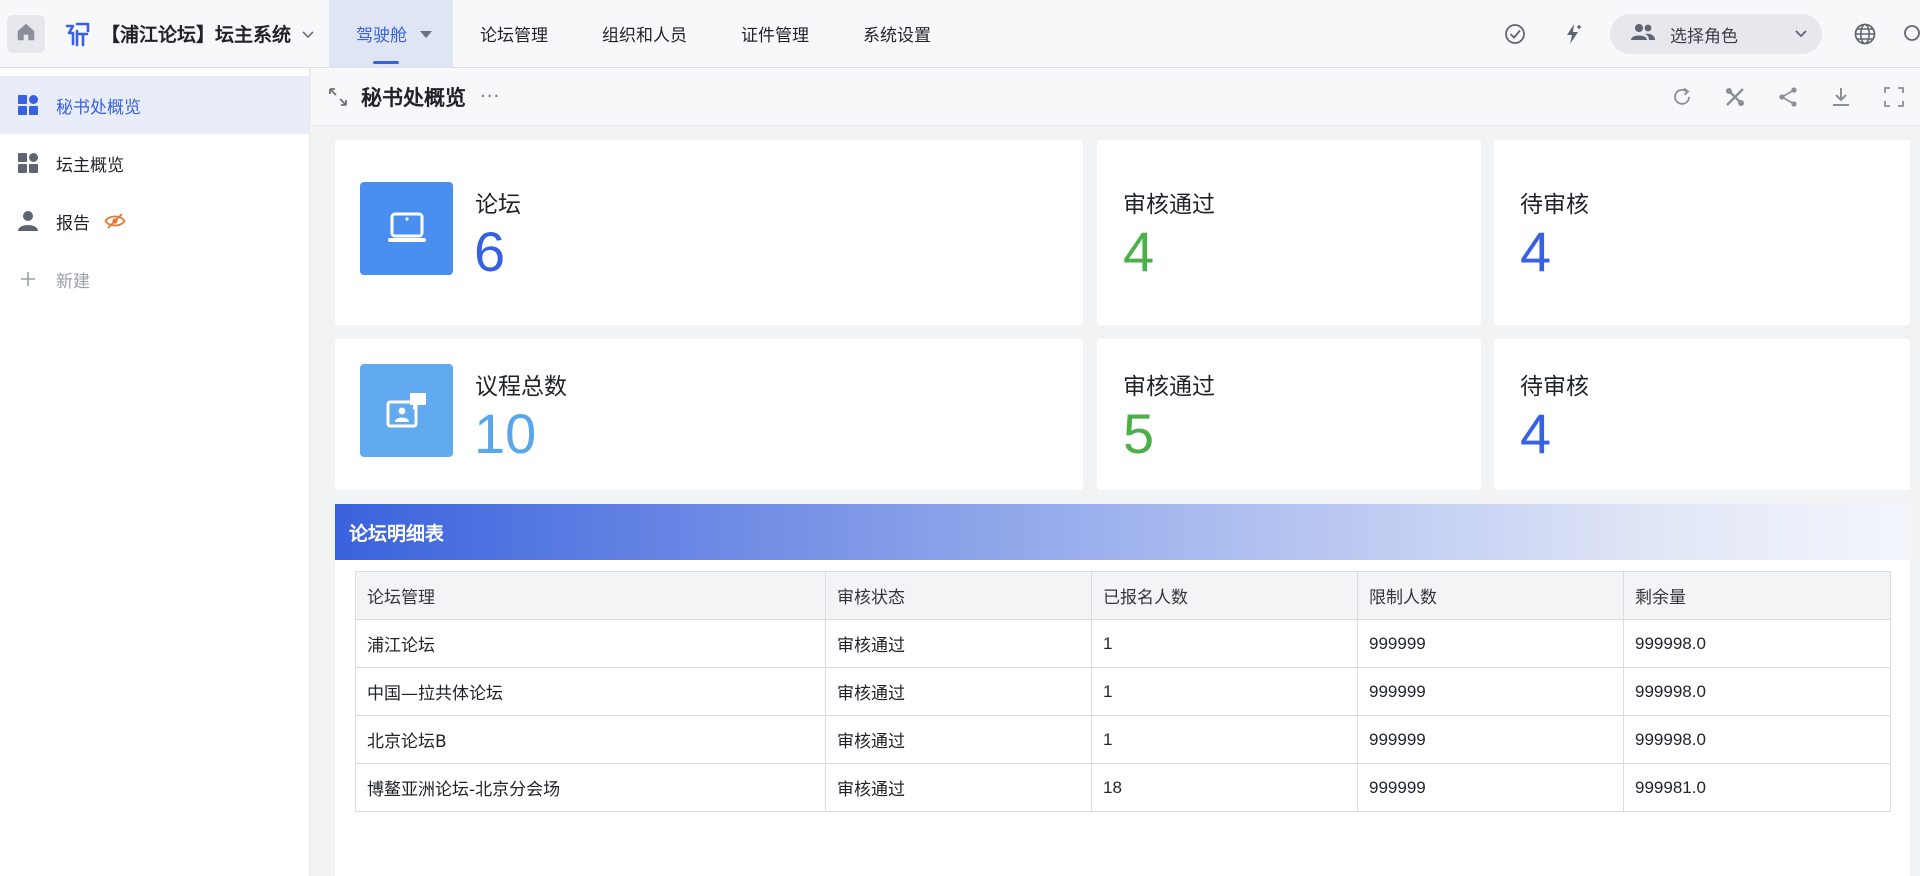 The height and width of the screenshot is (876, 1920). Describe the element at coordinates (590, 739) in the screenshot. I see `table-cell: 北京论坛B` at that location.